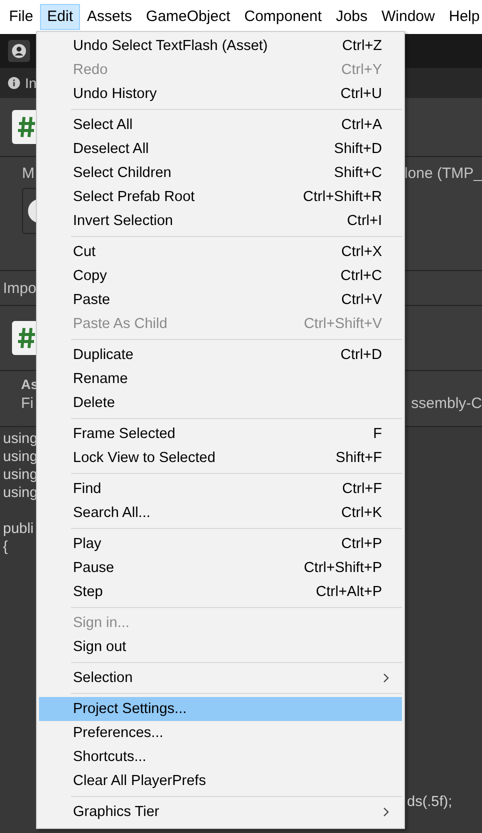 The height and width of the screenshot is (833, 482). Describe the element at coordinates (220, 403) in the screenshot. I see `menu-item: Delete` at that location.